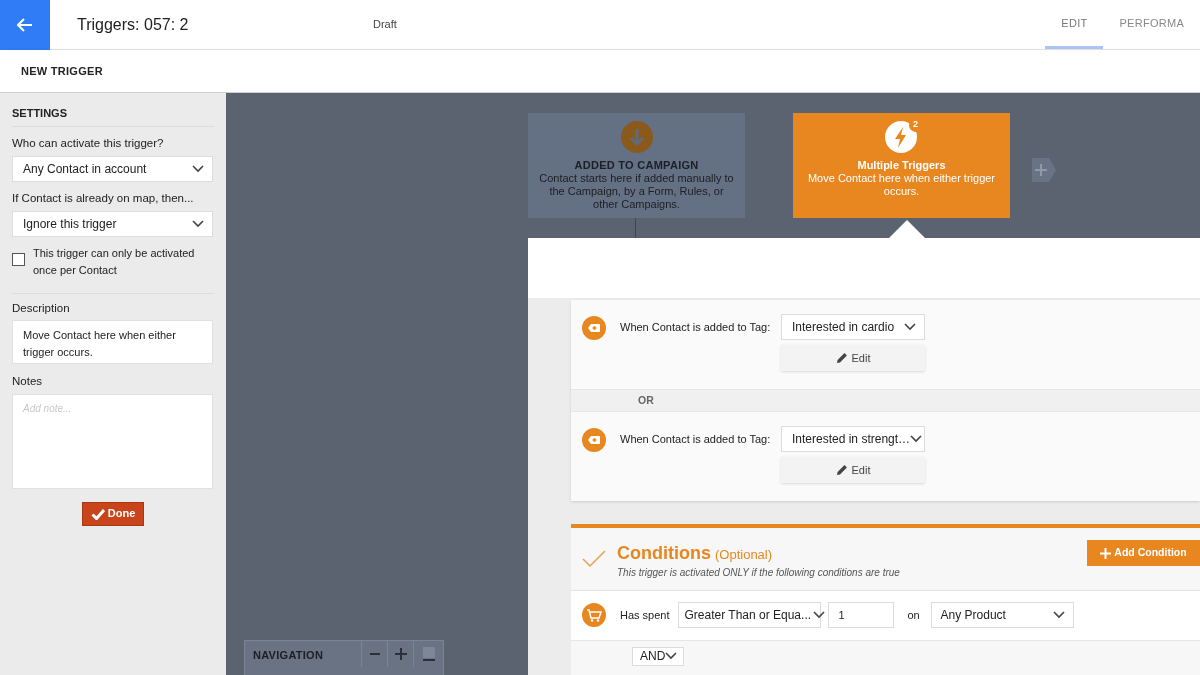 The height and width of the screenshot is (675, 1200). I want to click on lightning-circle-icon, so click(900, 137).